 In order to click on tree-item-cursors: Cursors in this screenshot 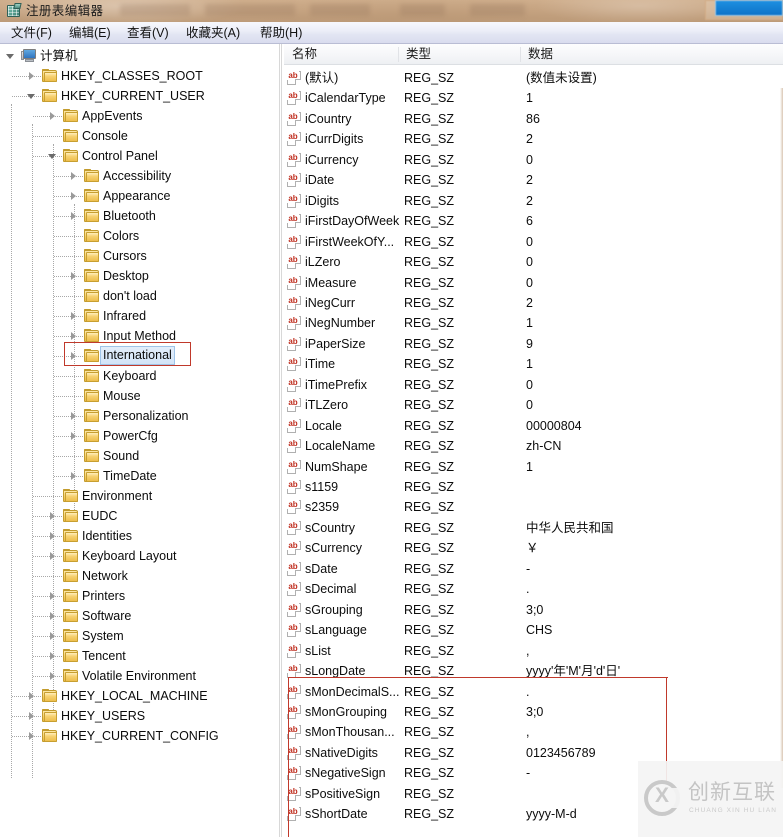, I will do `click(139, 256)`.